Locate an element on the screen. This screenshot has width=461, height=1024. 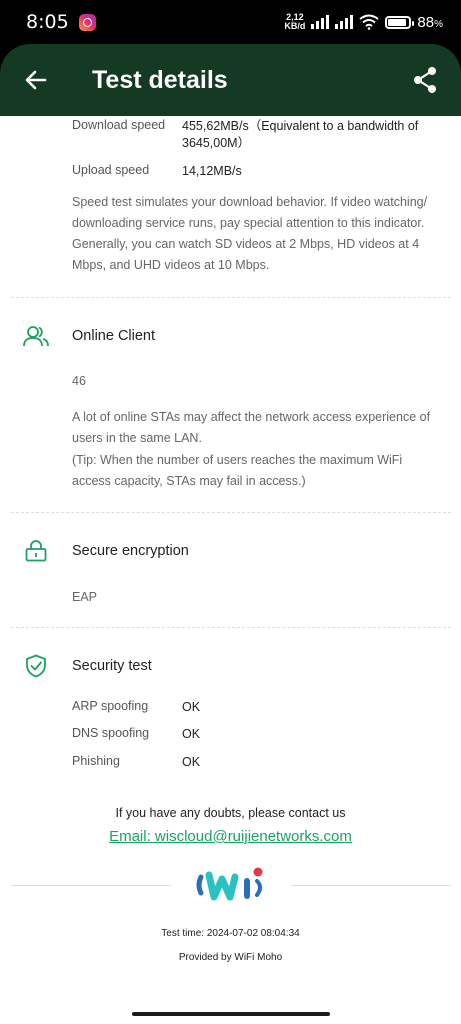
email-link: Email: wiscloud@ruijienetworks.com is located at coordinates (230, 836).